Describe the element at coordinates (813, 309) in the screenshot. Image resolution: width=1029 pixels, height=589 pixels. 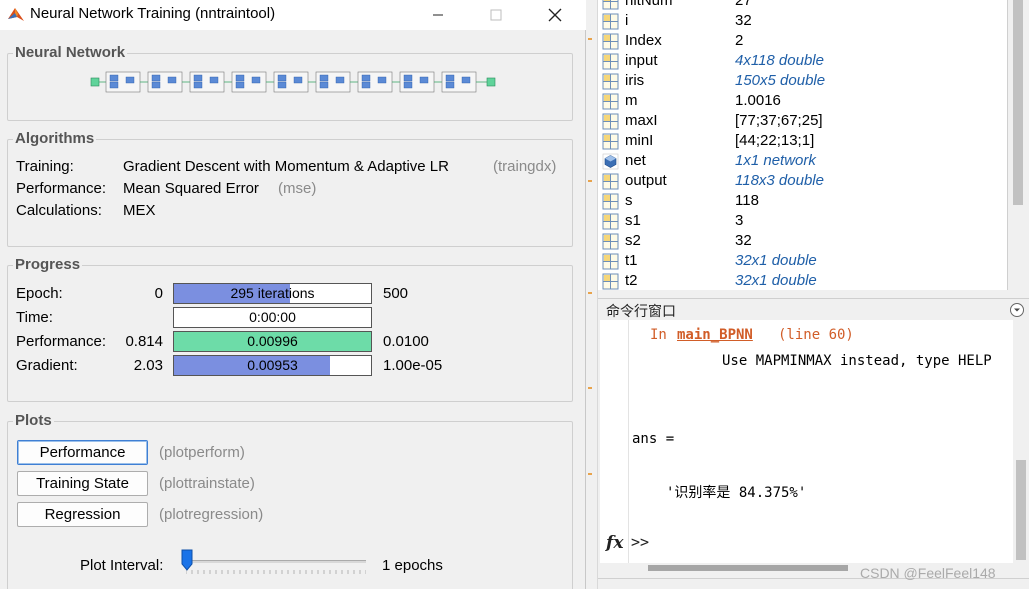
I see `command-window-header: 命令行窗口` at that location.